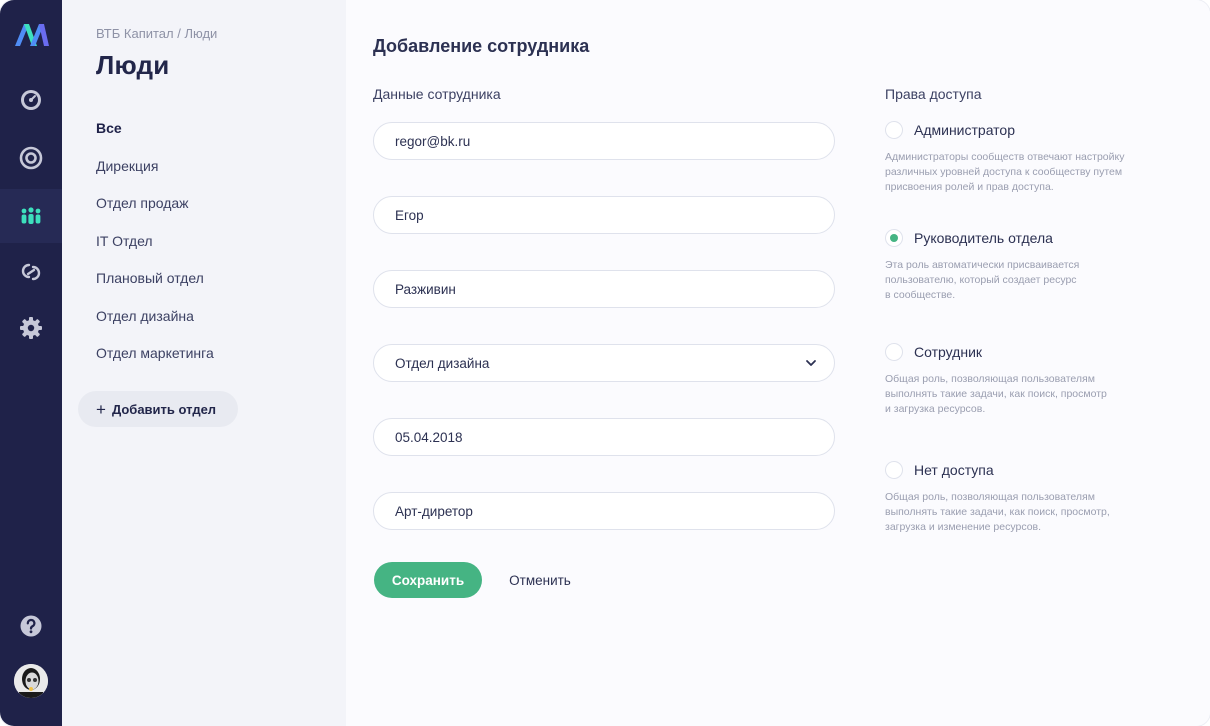 The image size is (1210, 726). I want to click on department-item-direction: Дирекция, so click(155, 175).